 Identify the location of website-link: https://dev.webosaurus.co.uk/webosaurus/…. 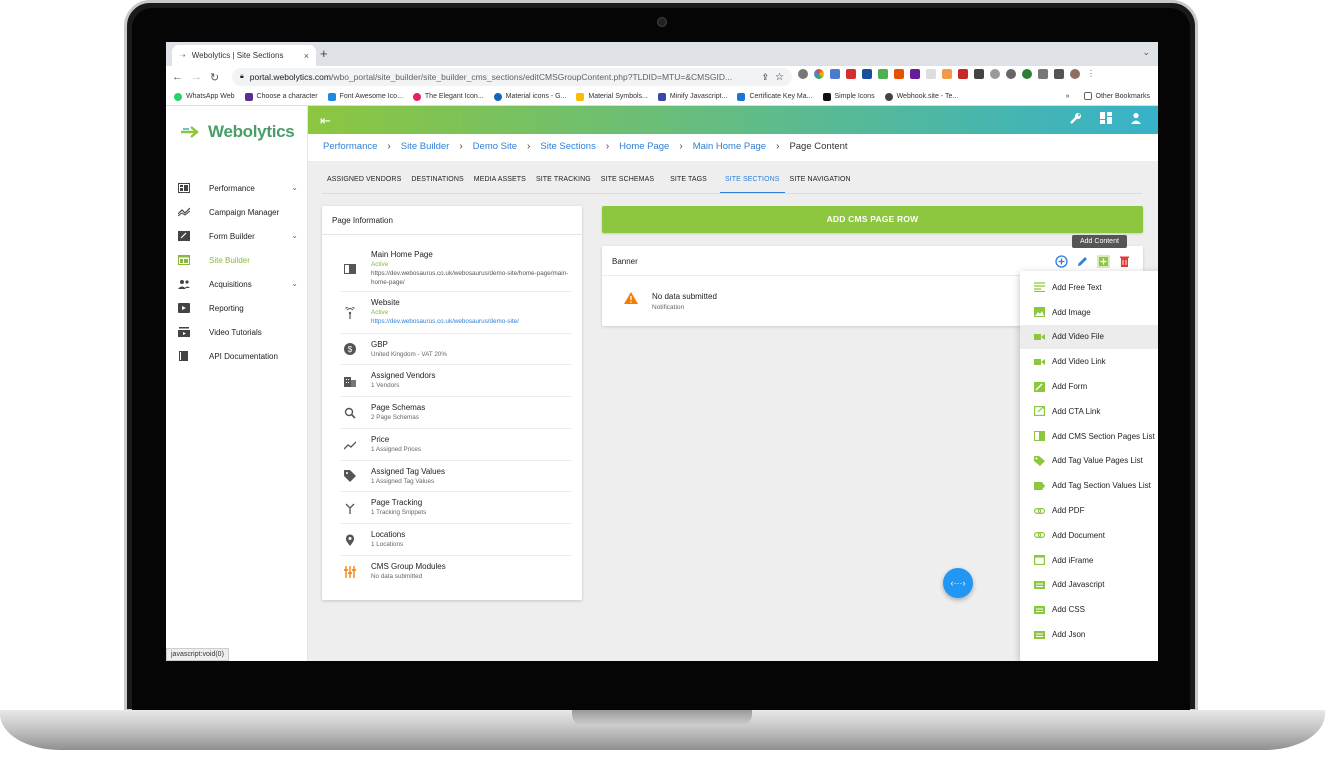
(471, 321).